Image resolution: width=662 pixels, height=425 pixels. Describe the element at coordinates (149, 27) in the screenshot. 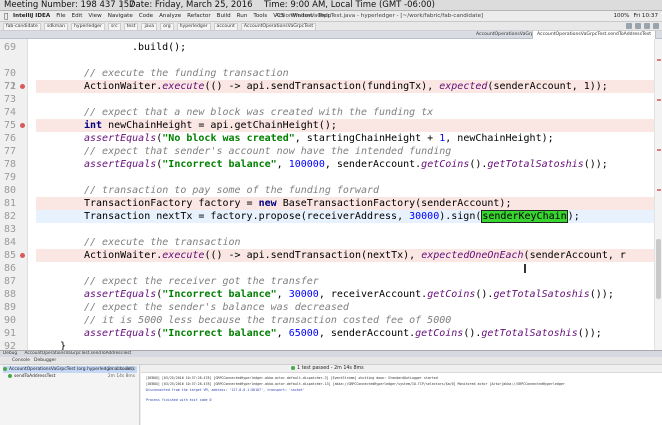

I see `breadcrumb-item: java` at that location.